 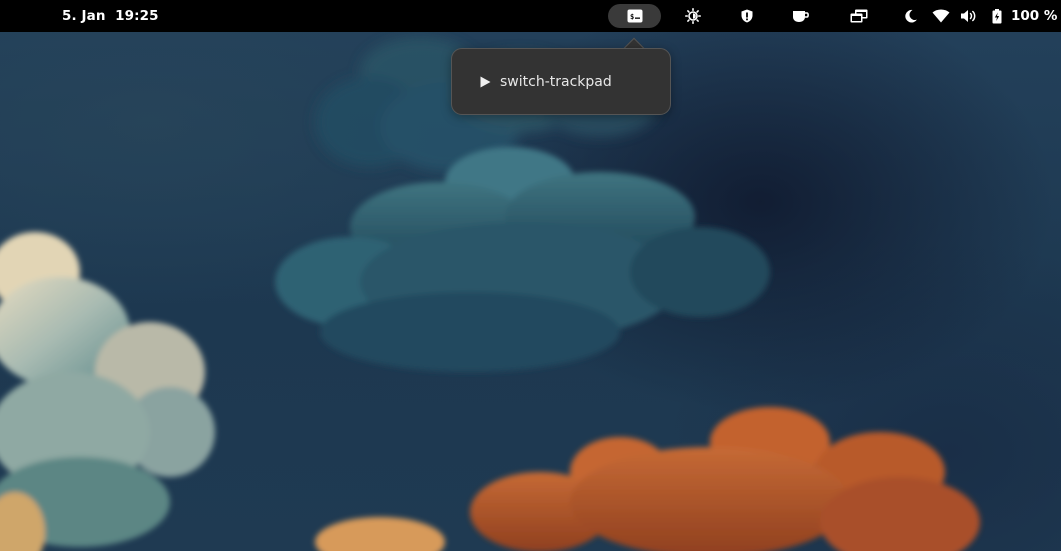 I want to click on battery-percentage: 100 %, so click(x=1034, y=16).